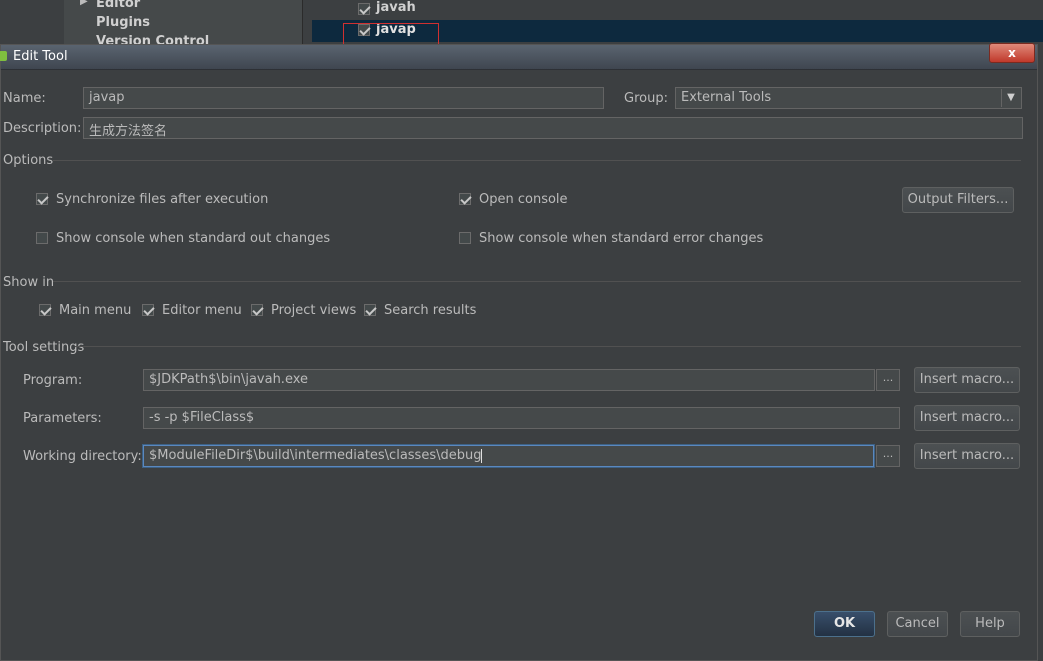  What do you see at coordinates (29, 282) in the screenshot?
I see `show-in-section-title: Show in` at bounding box center [29, 282].